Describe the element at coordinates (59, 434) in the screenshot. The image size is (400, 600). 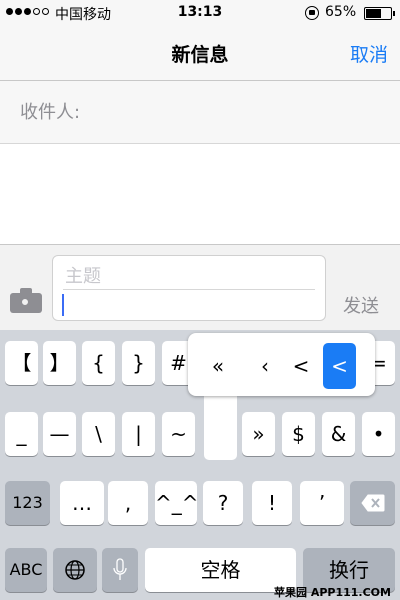
I see `key-em-dash: —` at that location.